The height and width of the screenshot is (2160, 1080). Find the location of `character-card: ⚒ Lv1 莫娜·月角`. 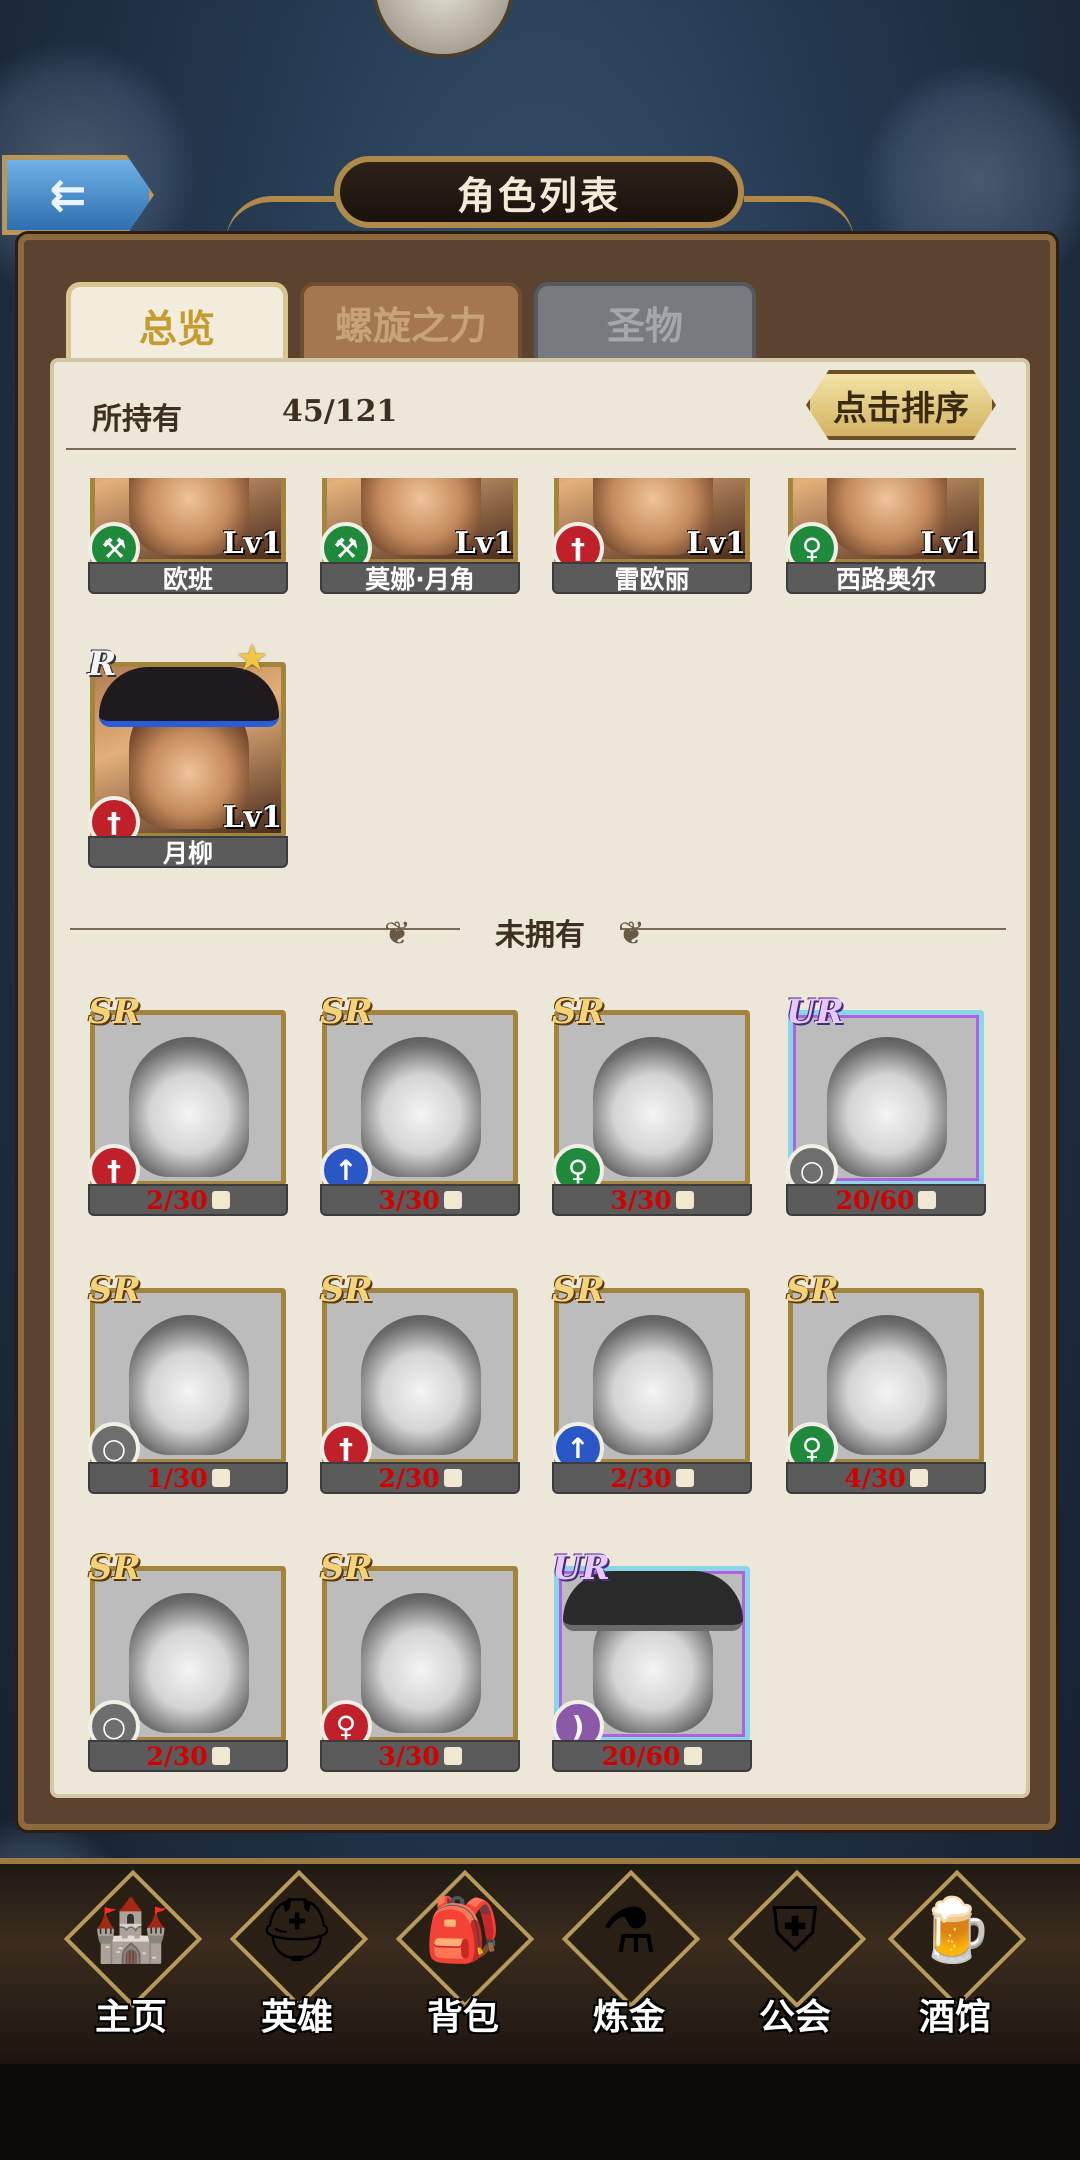

character-card: ⚒ Lv1 莫娜·月角 is located at coordinates (420, 536).